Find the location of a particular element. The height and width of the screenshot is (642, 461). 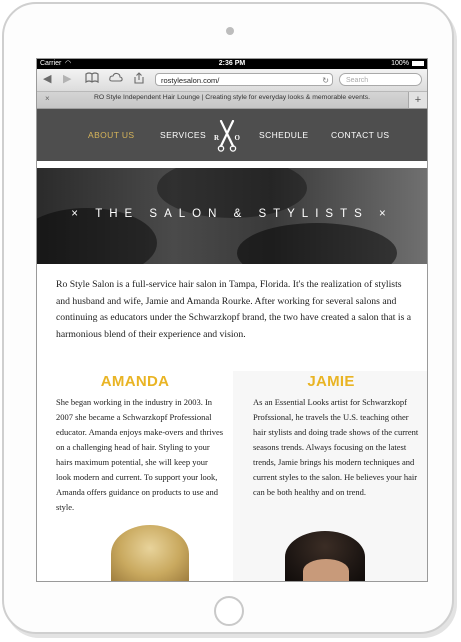

hero-title: × THE SALON & STYLISTS × is located at coordinates (232, 214).